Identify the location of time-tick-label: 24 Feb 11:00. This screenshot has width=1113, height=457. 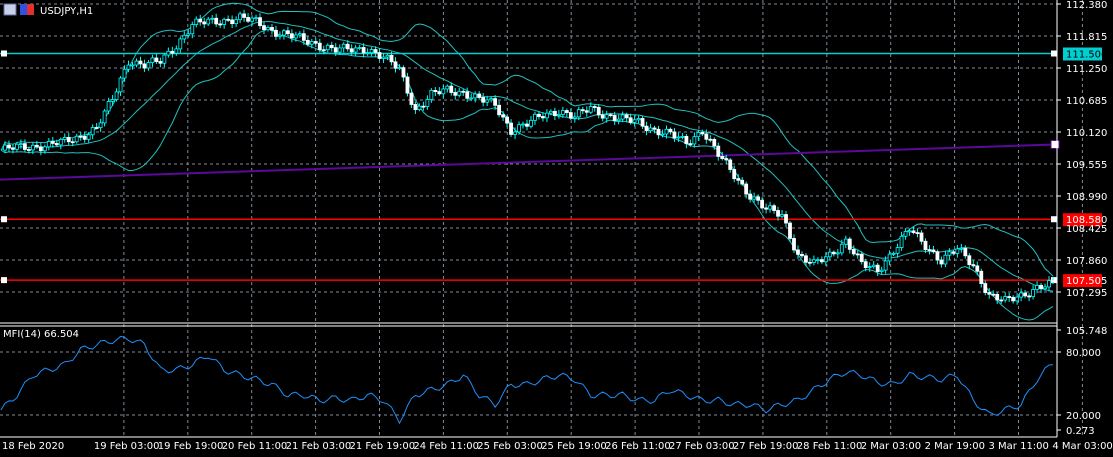
(446, 446).